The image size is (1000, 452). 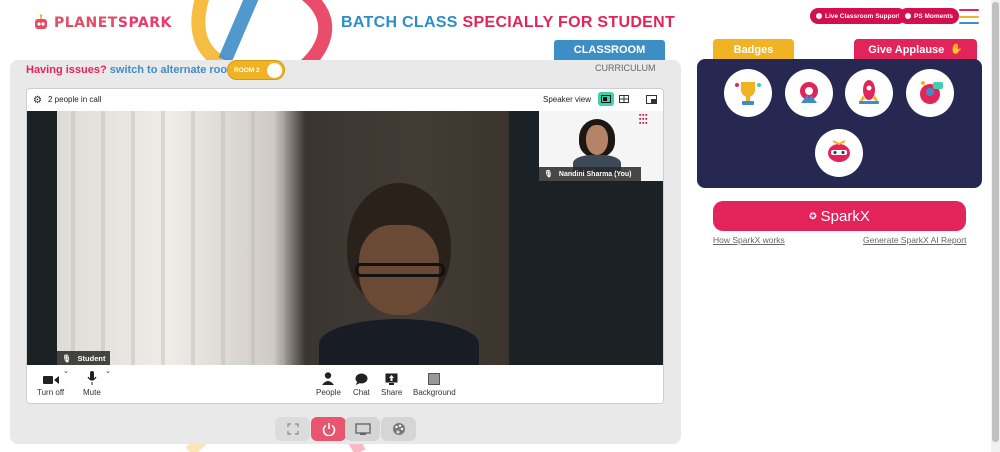 What do you see at coordinates (609, 50) in the screenshot?
I see `tab-classroom: CLASSROOM` at bounding box center [609, 50].